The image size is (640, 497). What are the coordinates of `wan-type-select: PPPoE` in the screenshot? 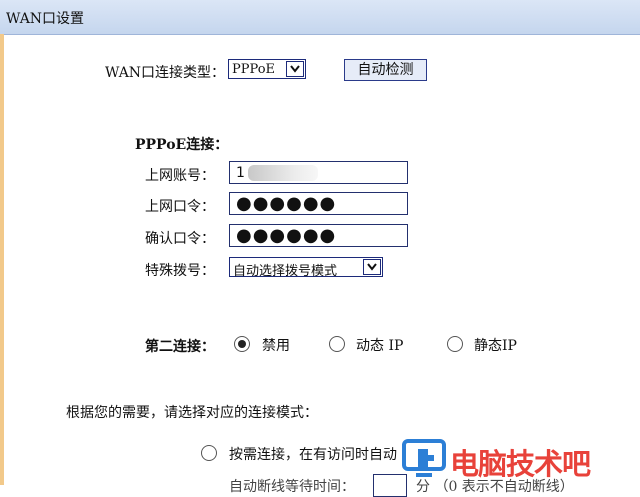 It's located at (267, 69).